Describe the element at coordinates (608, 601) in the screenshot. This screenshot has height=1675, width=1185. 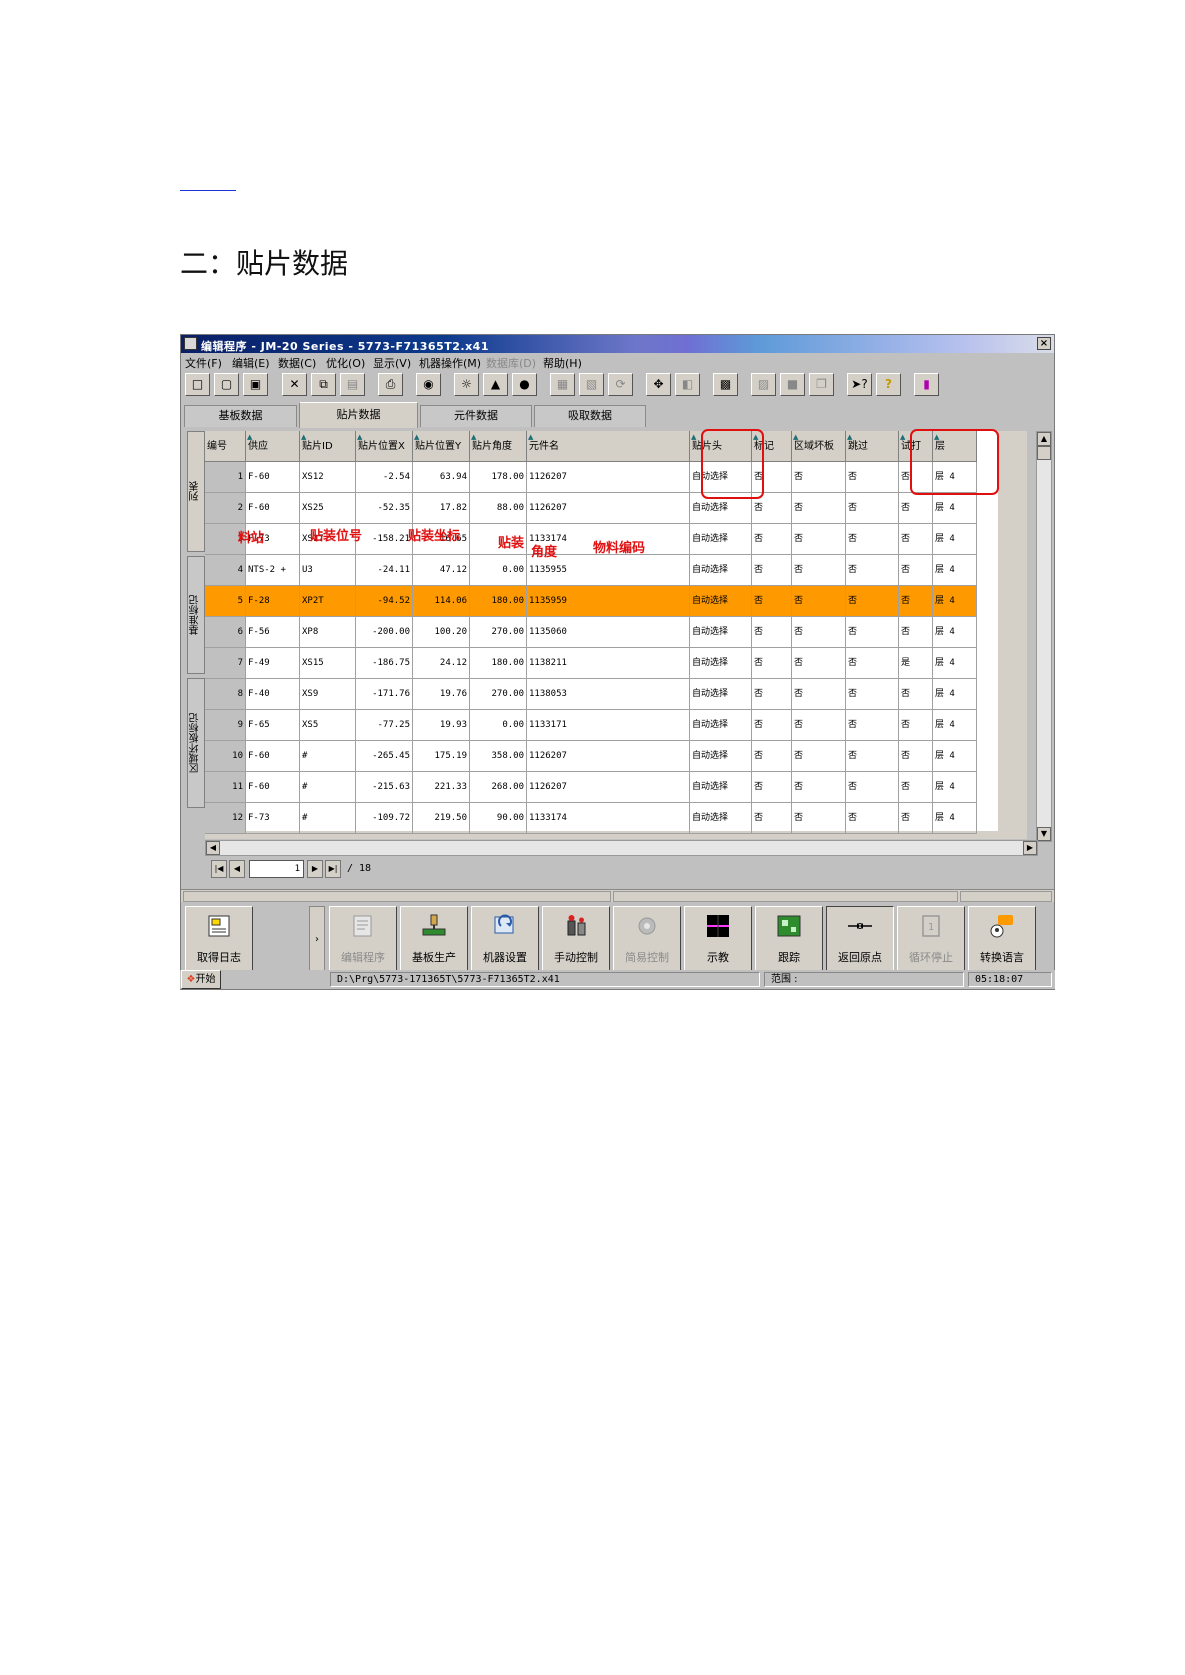
I see `col-part-name-cell: 1135959` at that location.